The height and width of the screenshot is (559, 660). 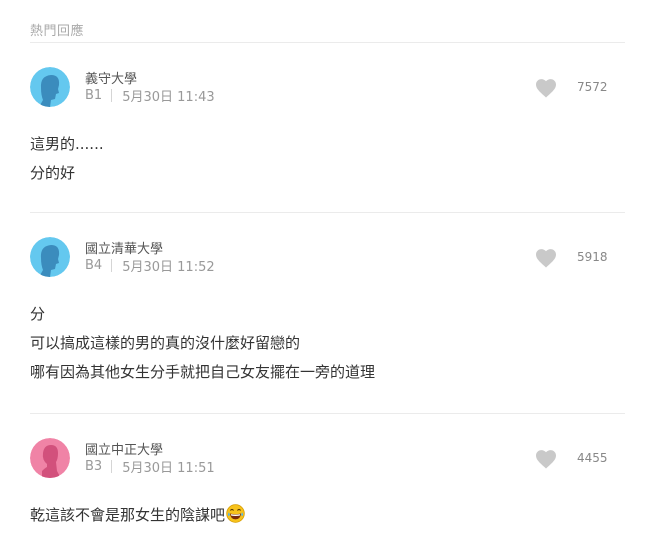 What do you see at coordinates (592, 458) in the screenshot?
I see `like-count: 4455` at bounding box center [592, 458].